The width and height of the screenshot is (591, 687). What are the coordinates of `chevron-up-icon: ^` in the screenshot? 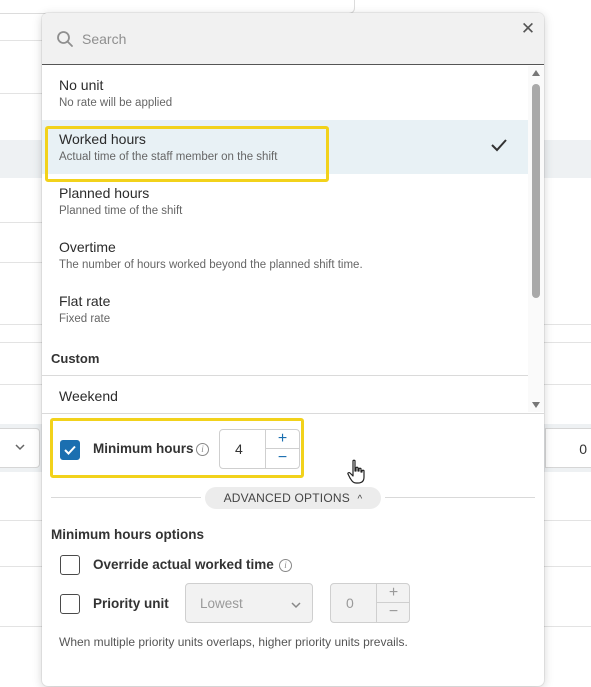 It's located at (360, 499).